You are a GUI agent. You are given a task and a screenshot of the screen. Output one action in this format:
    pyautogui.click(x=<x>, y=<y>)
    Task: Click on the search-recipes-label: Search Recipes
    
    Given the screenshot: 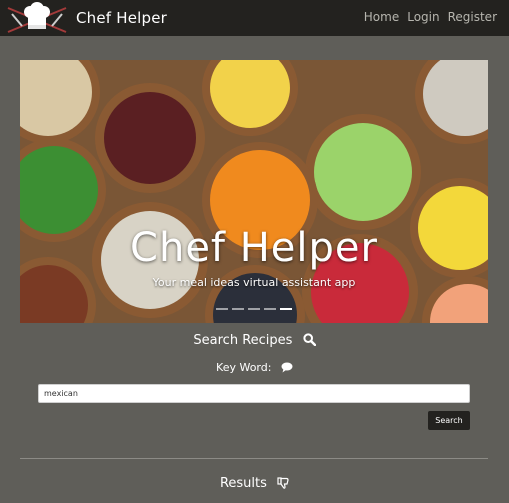 What is the action you would take?
    pyautogui.click(x=243, y=340)
    